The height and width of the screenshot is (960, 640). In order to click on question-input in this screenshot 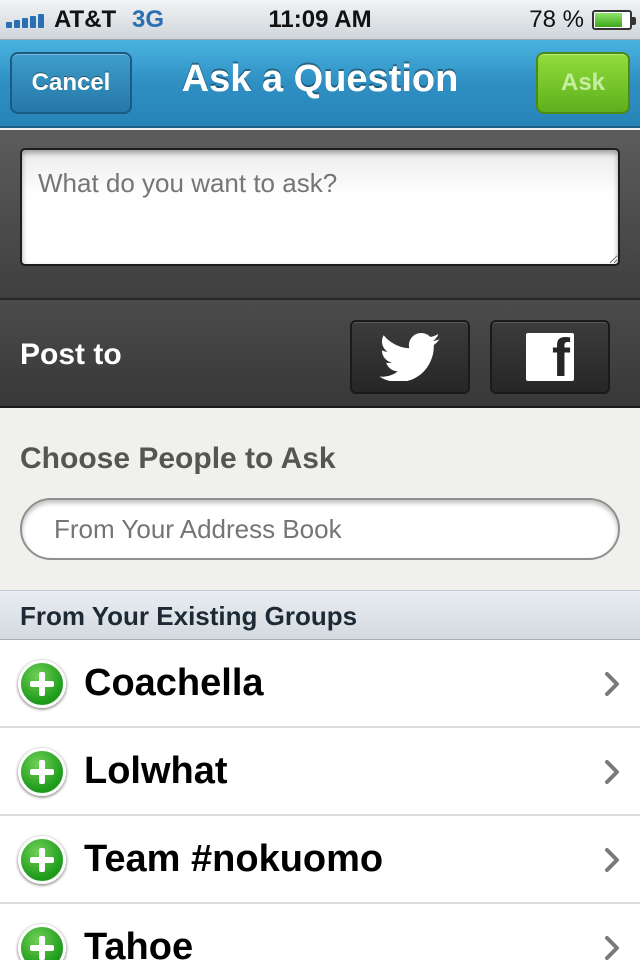, I will do `click(320, 207)`.